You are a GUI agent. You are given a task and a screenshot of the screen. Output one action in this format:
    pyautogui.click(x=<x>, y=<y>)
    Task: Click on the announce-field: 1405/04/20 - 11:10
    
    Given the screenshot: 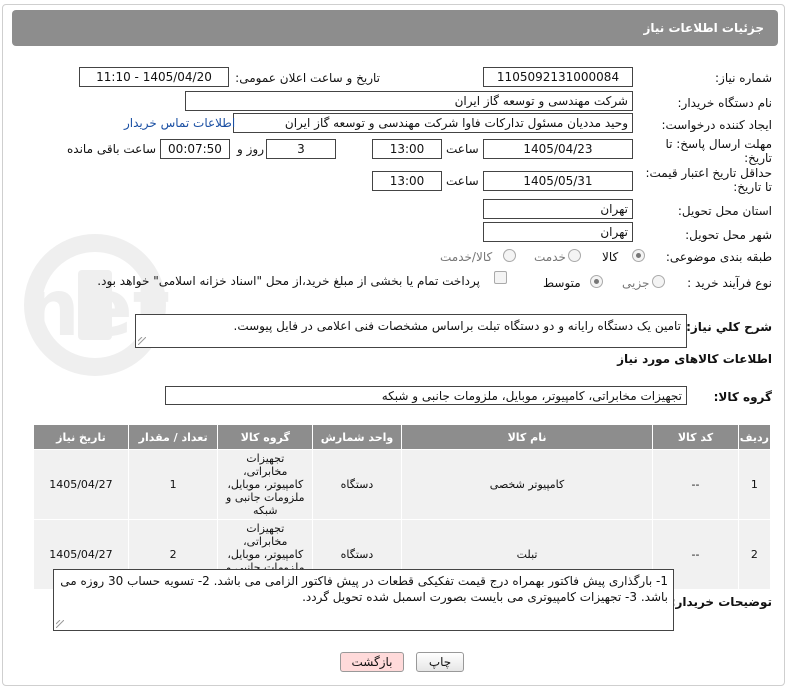 What is the action you would take?
    pyautogui.click(x=154, y=77)
    